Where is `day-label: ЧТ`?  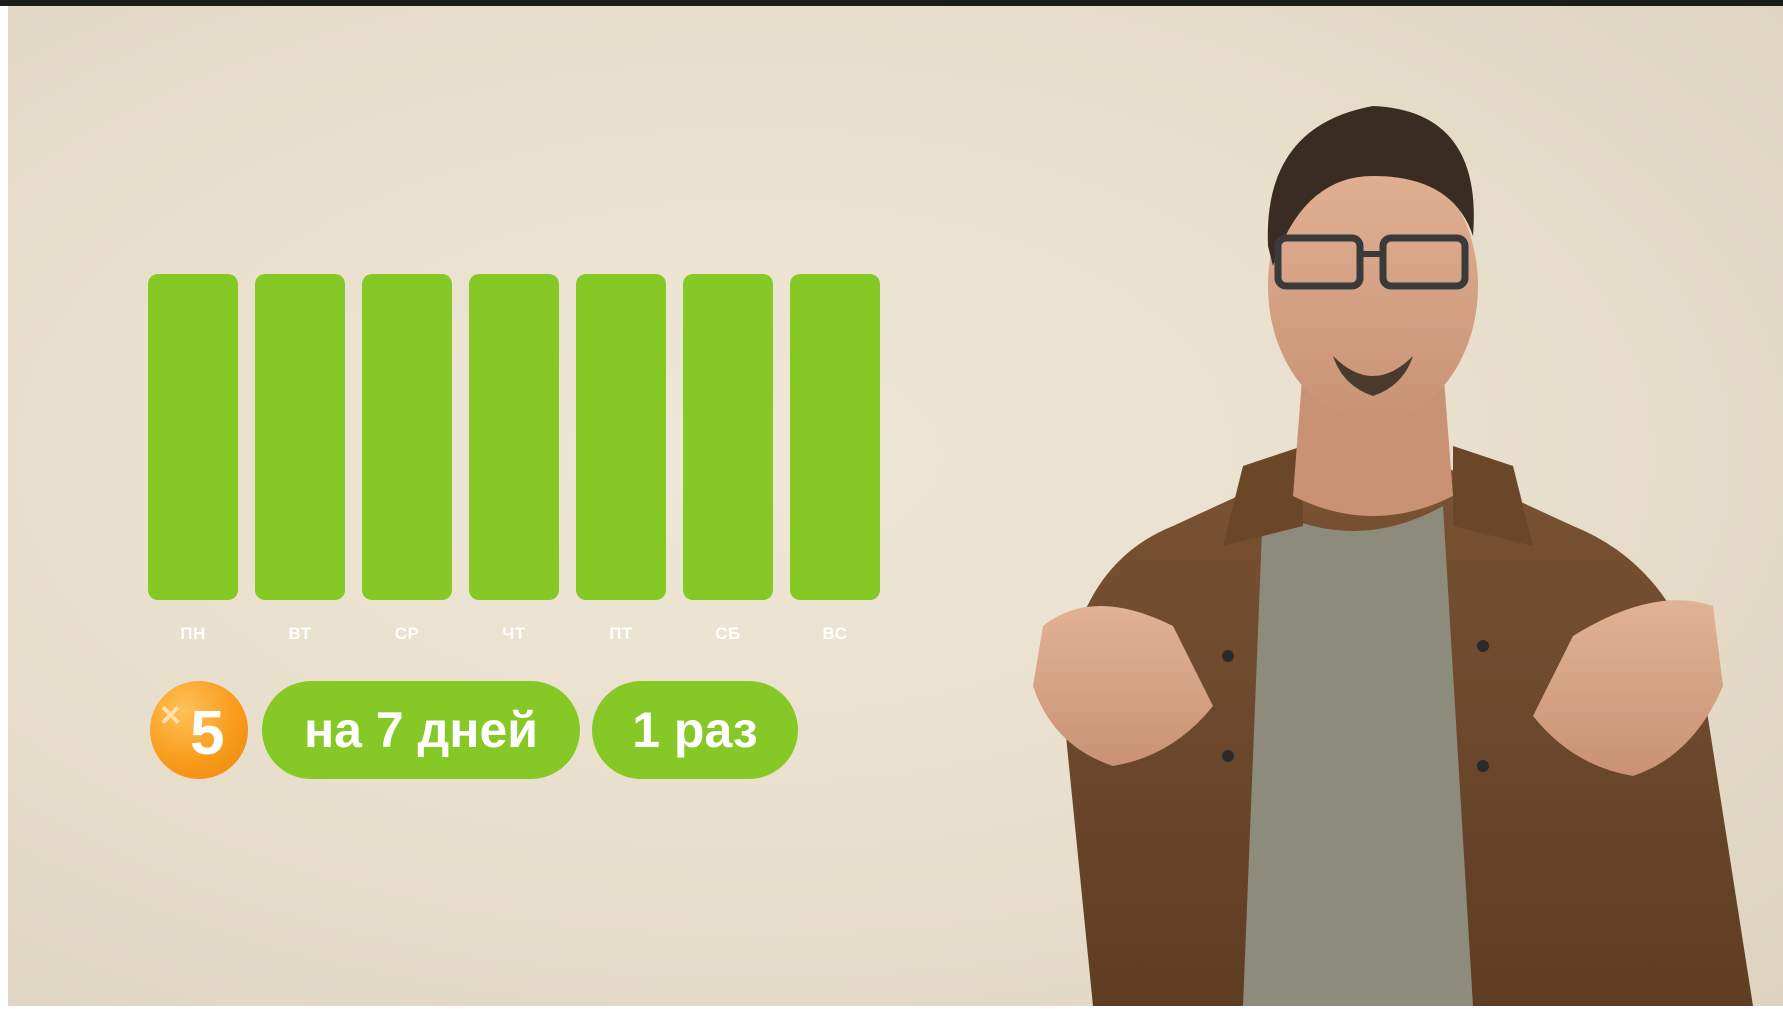
day-label: ЧТ is located at coordinates (514, 633).